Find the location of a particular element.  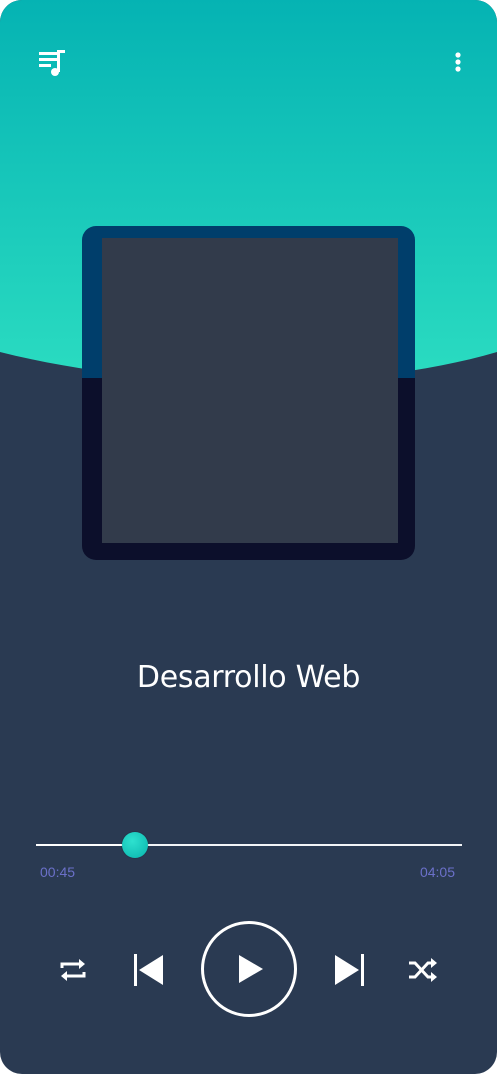

play-icon is located at coordinates (251, 969).